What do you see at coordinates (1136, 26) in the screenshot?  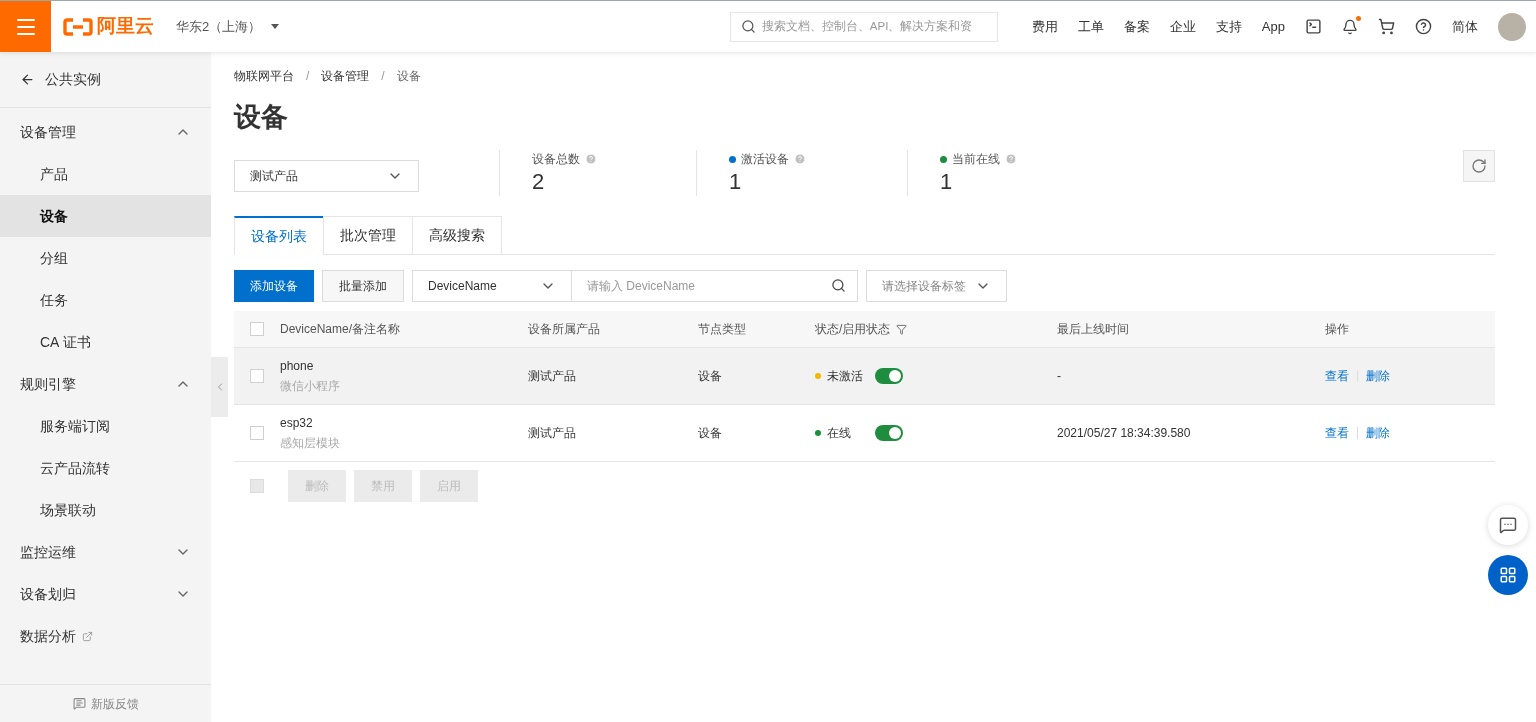 I see `nav-link: 备案` at bounding box center [1136, 26].